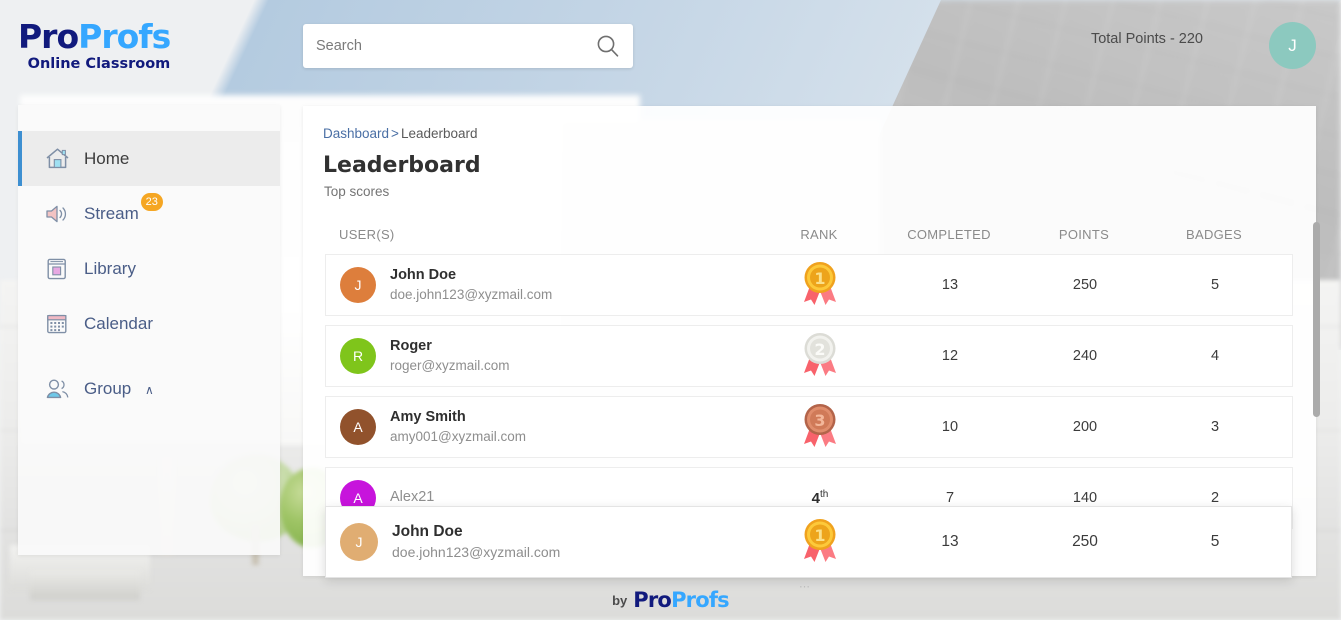 The height and width of the screenshot is (620, 1341). What do you see at coordinates (1084, 234) in the screenshot?
I see `column-header-points: POINTS` at bounding box center [1084, 234].